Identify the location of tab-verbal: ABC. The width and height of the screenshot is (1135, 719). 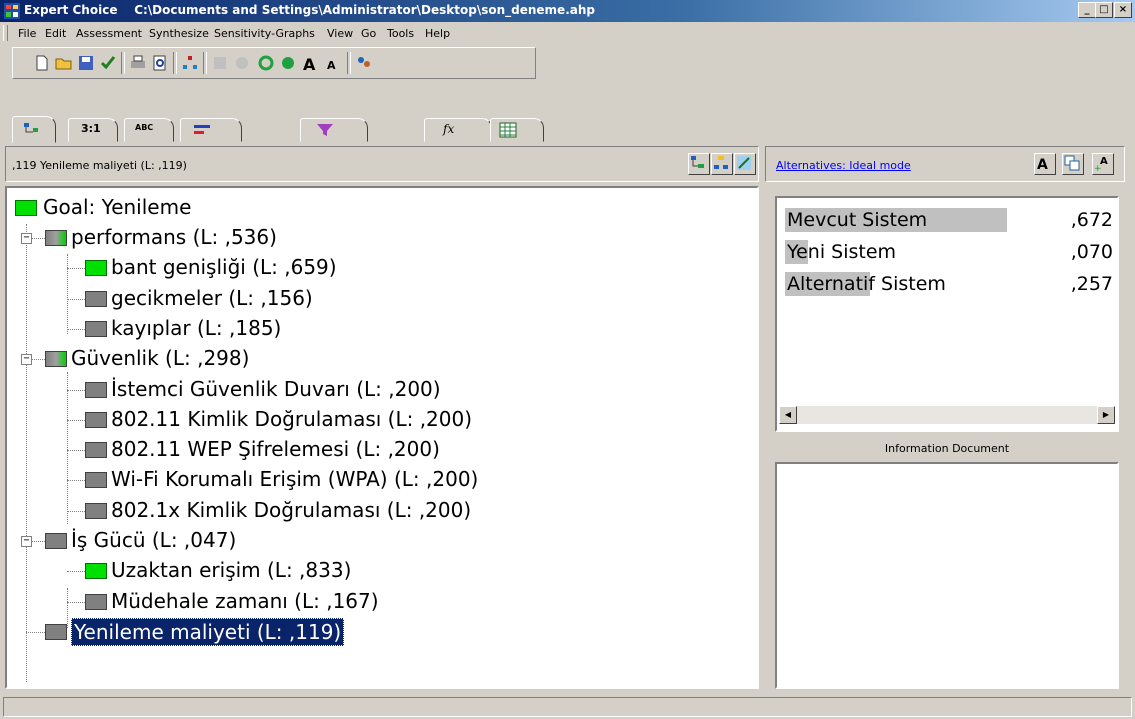
(149, 130).